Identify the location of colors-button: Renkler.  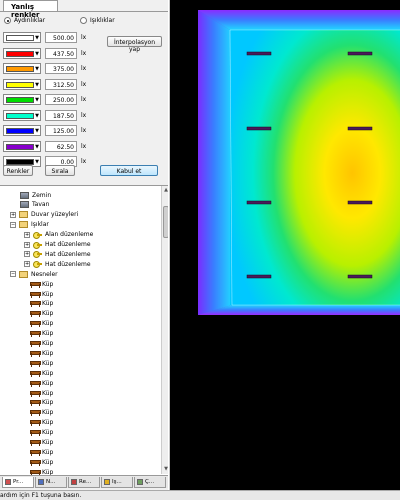
(18, 170).